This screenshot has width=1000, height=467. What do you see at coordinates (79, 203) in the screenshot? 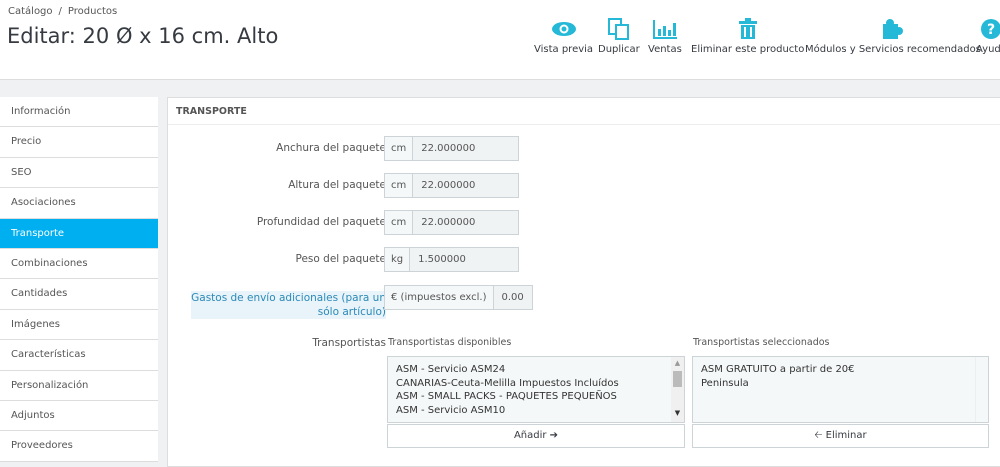
I see `sidebar-item-asociaciones: Asociaciones` at bounding box center [79, 203].